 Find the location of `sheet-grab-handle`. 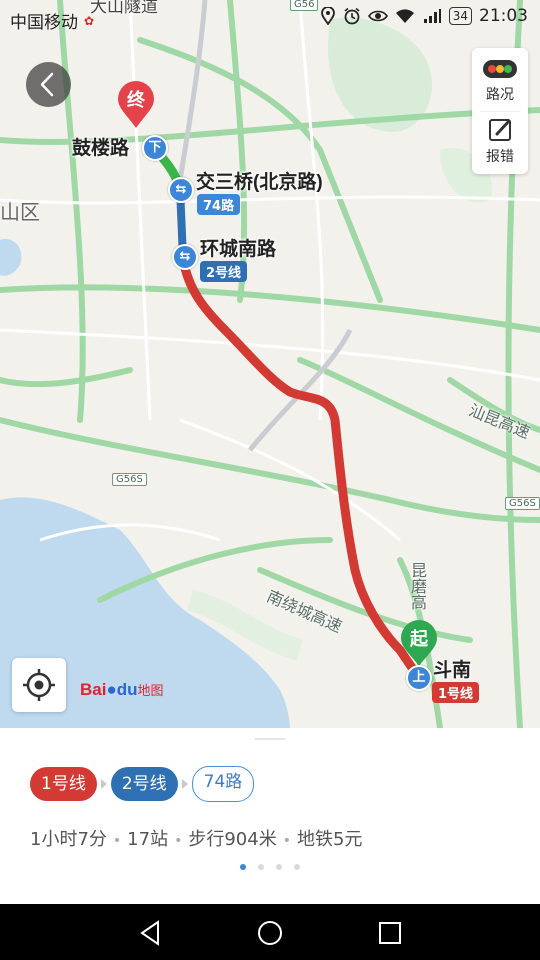

sheet-grab-handle is located at coordinates (270, 739).